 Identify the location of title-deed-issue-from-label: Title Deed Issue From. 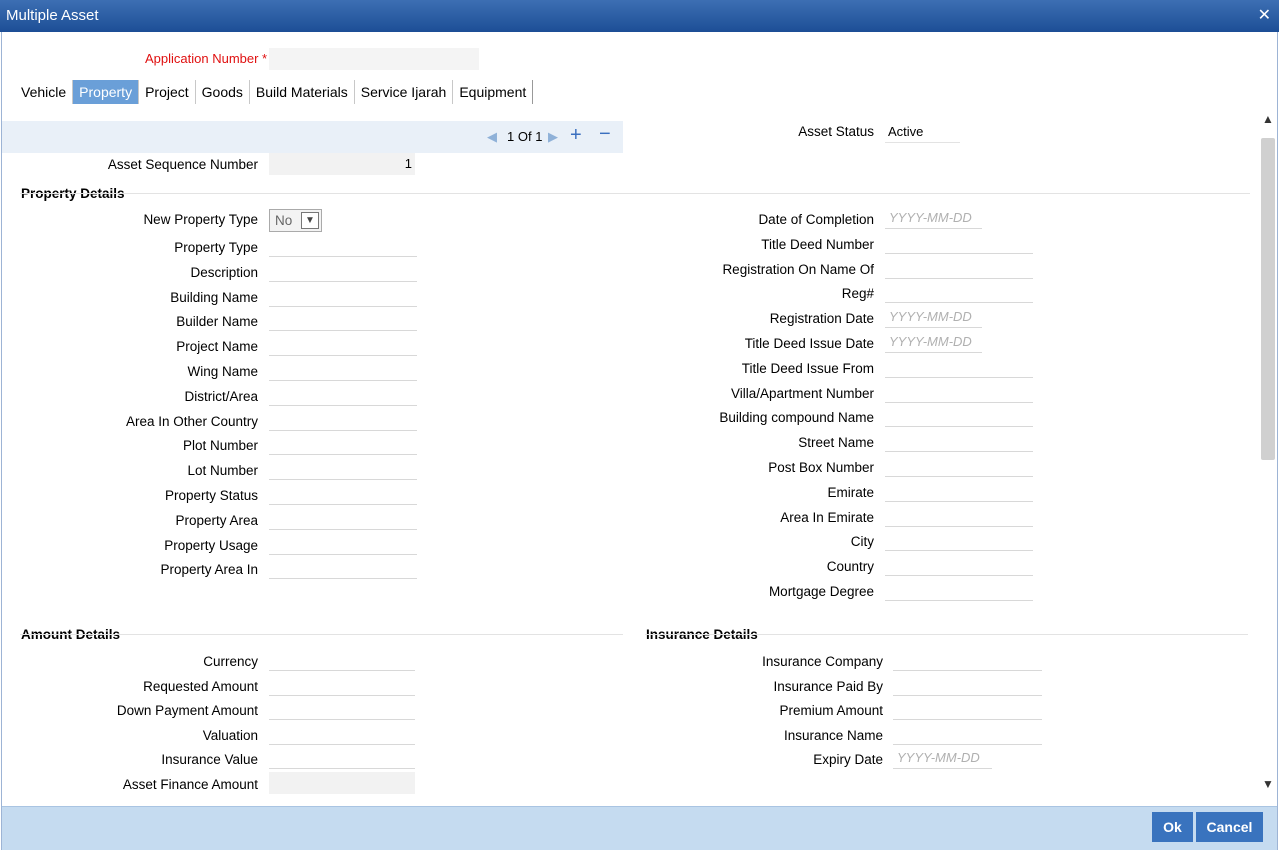
(807, 368).